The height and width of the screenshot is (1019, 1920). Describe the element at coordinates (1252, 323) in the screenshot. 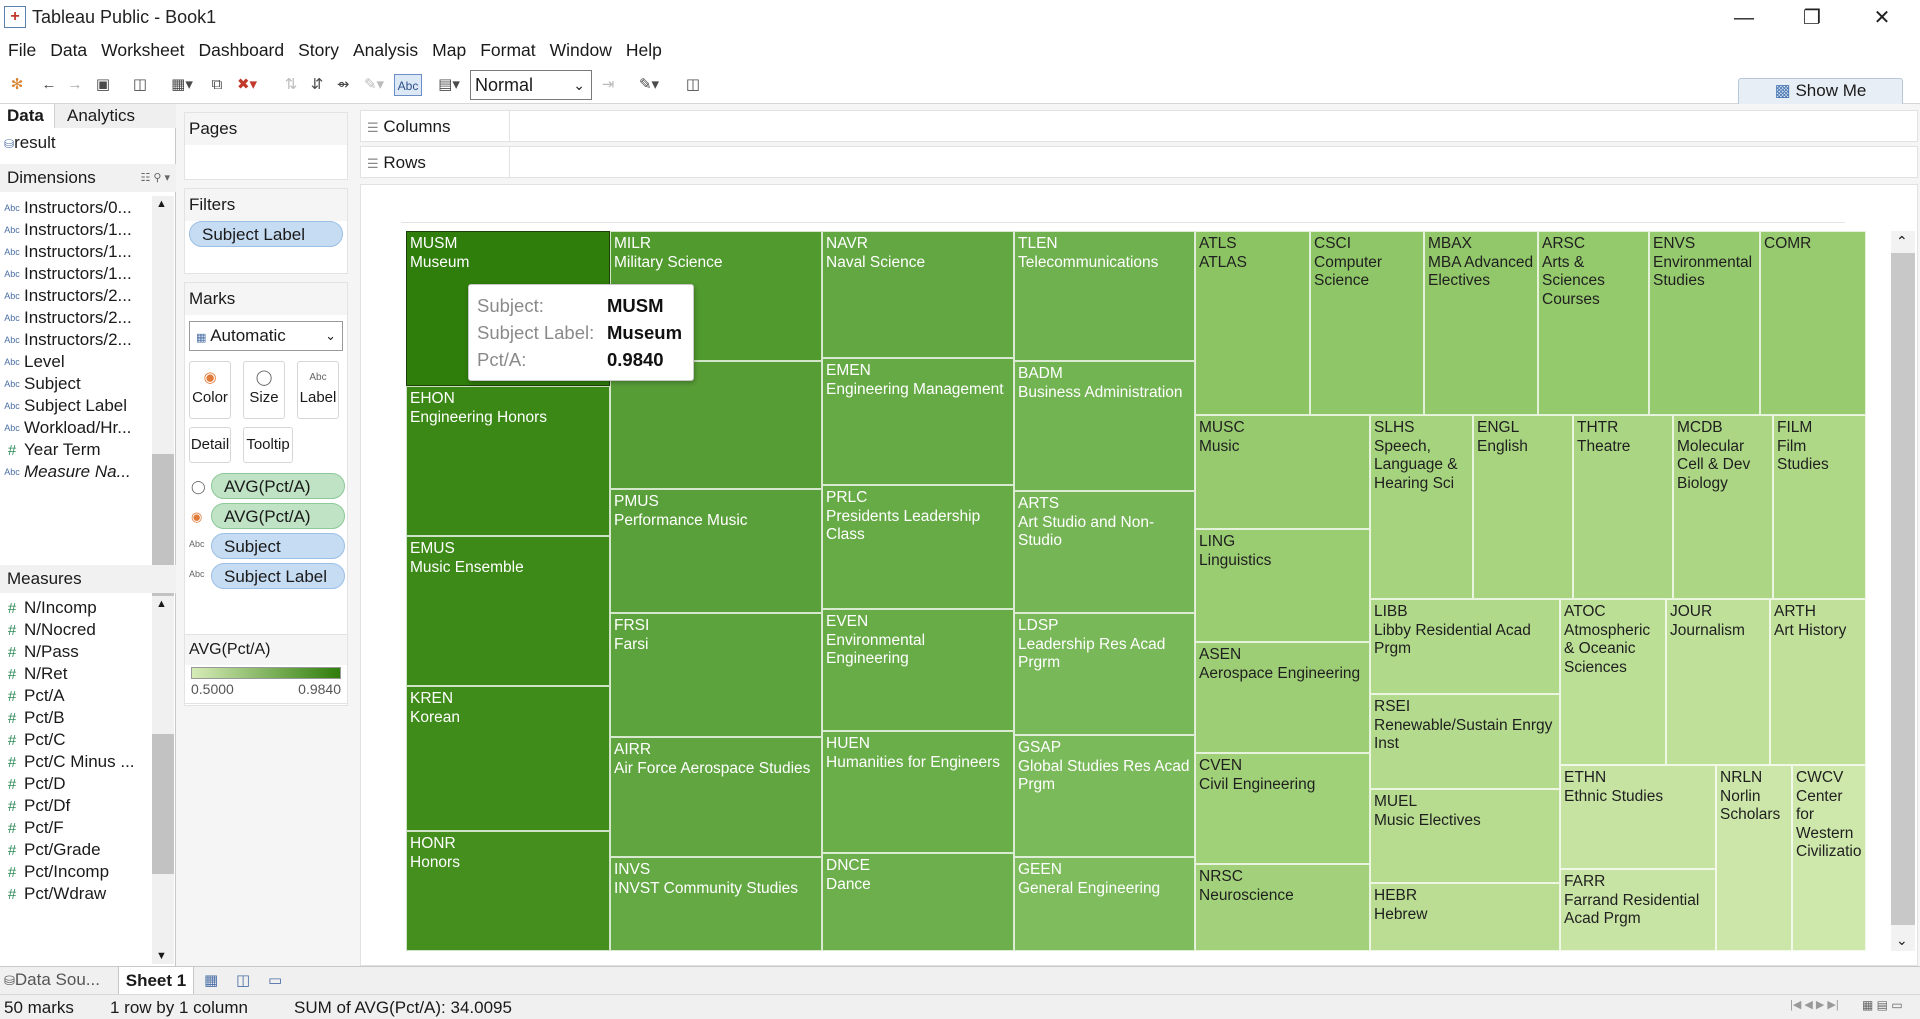

I see `treemap-tile-atls: ATLS ATLAS` at that location.